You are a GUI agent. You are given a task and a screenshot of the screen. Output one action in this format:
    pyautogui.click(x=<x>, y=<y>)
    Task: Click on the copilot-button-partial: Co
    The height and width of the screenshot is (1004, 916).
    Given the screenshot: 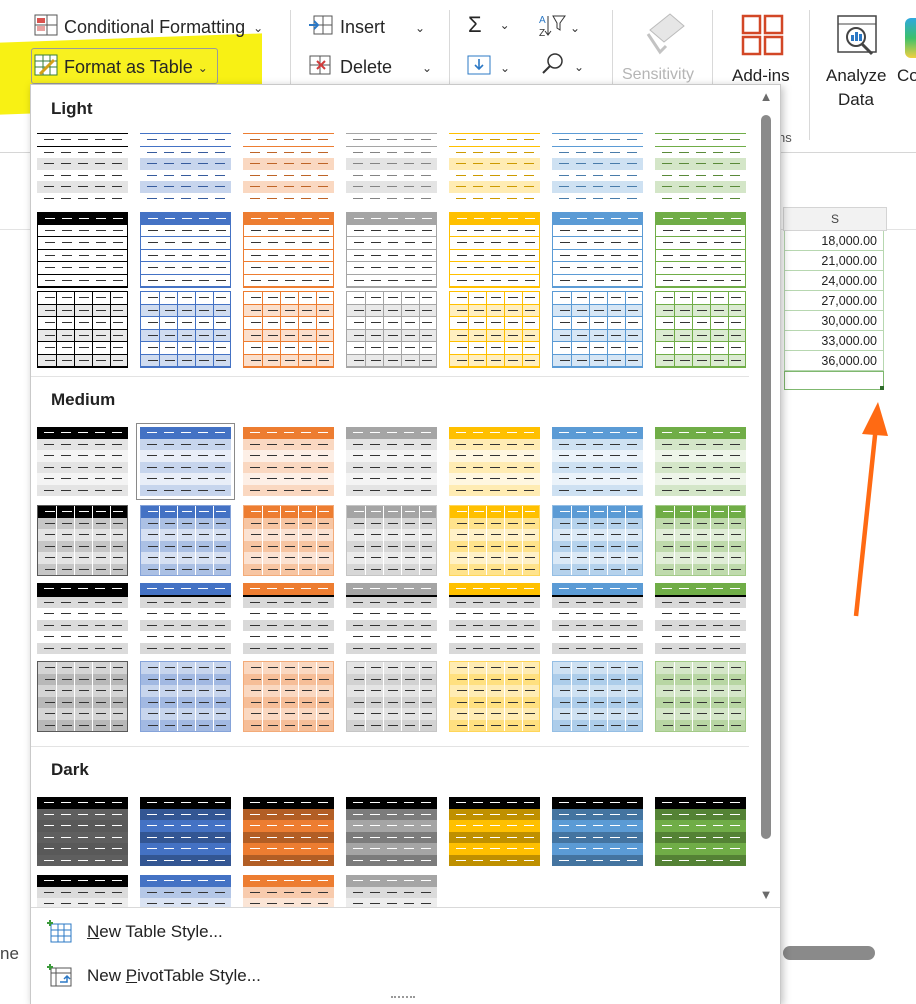 What is the action you would take?
    pyautogui.click(x=906, y=76)
    